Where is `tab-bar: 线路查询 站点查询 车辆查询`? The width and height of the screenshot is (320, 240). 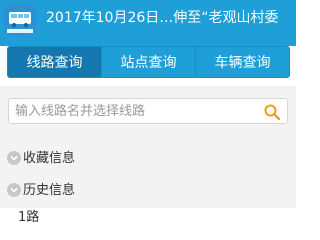
tab-bar: 线路查询 站点查询 车辆查询 is located at coordinates (148, 62).